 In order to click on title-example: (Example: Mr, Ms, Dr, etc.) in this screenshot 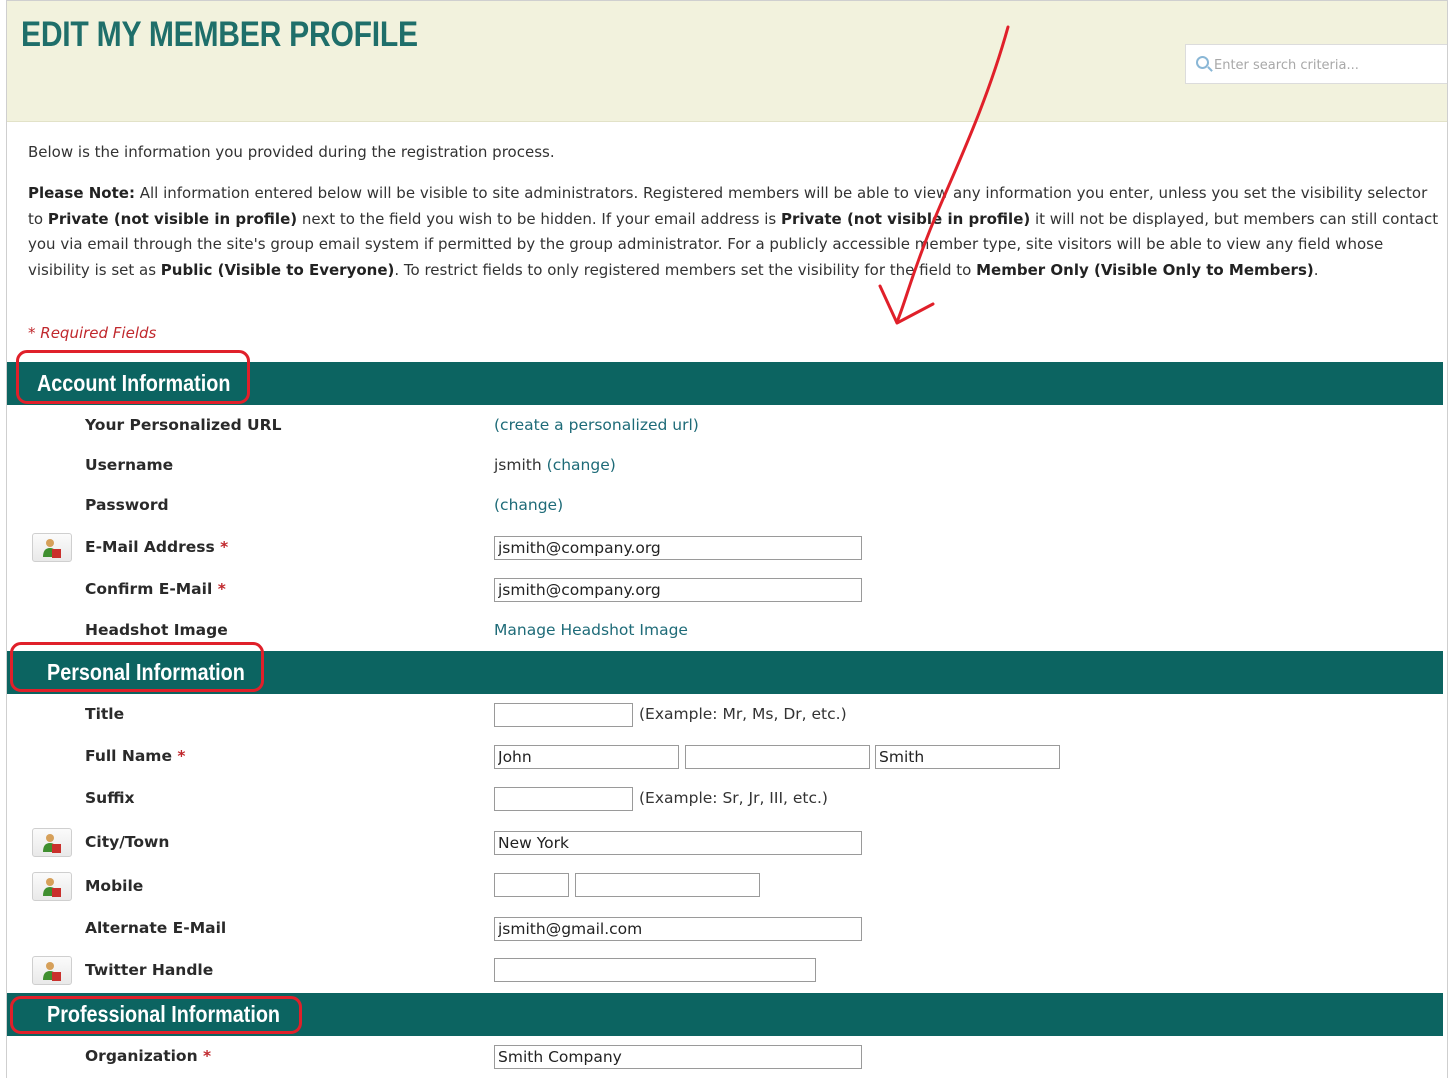, I will do `click(743, 714)`.